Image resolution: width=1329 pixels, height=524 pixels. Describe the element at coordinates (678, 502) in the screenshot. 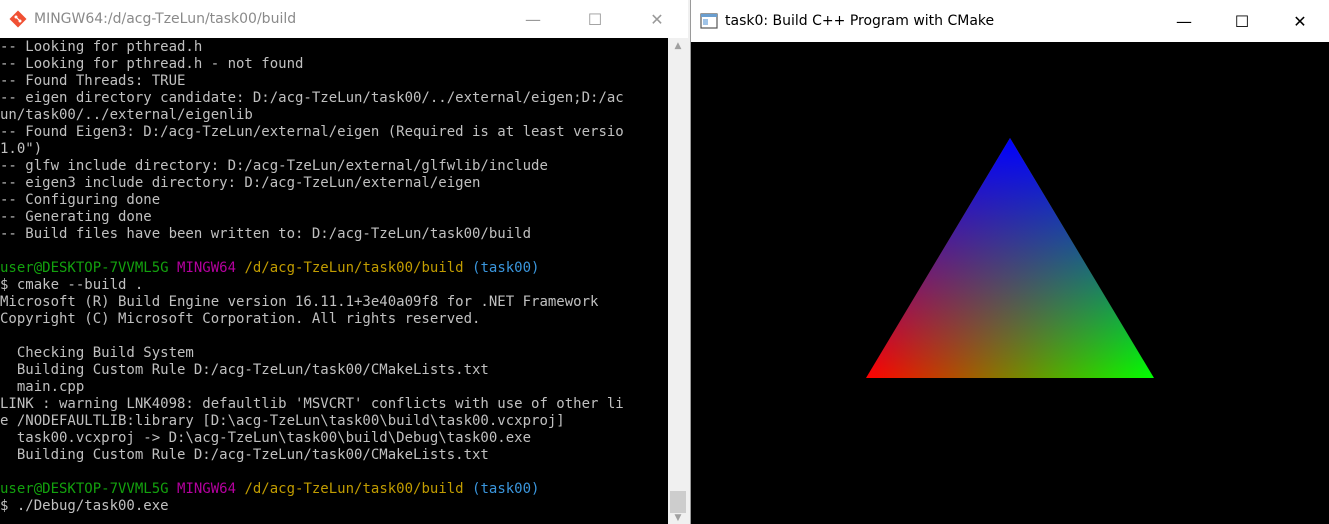

I see `scroll-thumb` at that location.